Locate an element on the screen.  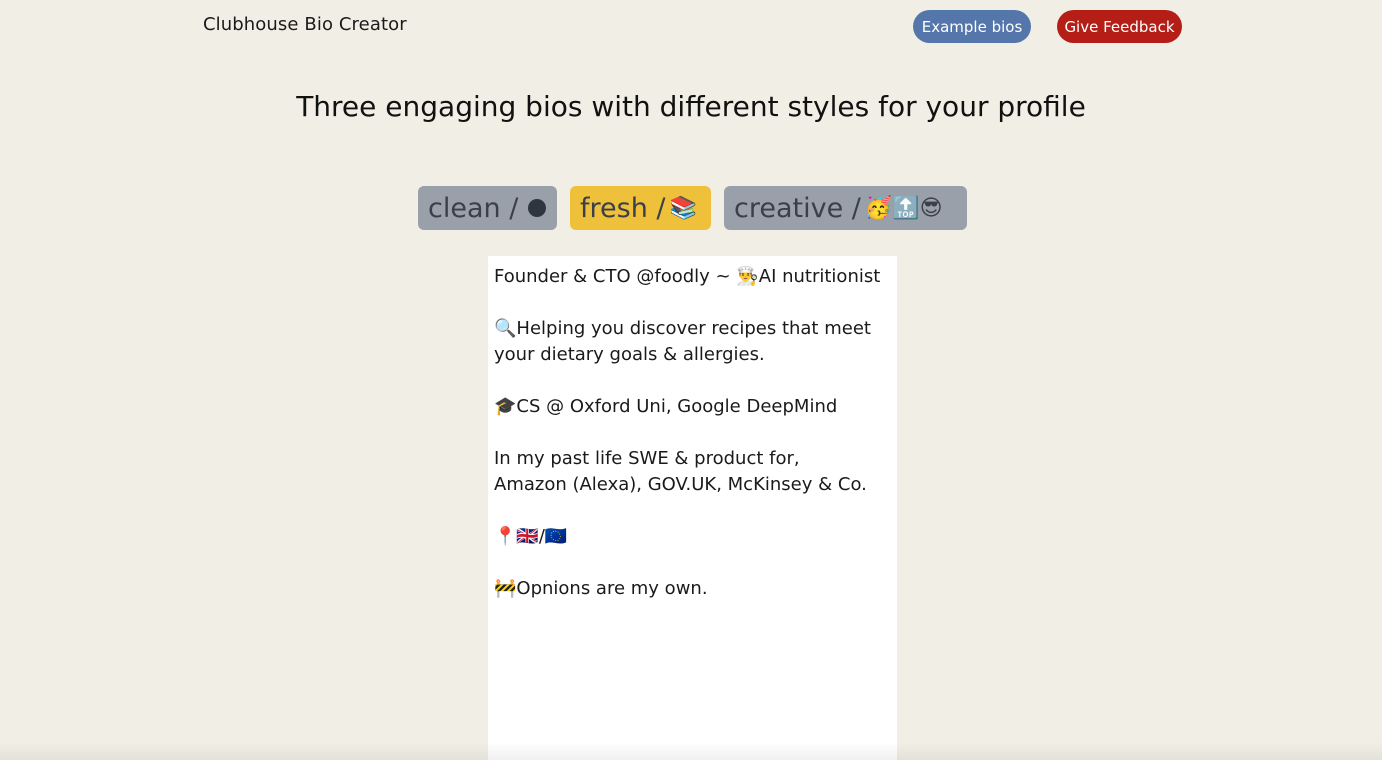
tab-fresh: fresh / 📚 is located at coordinates (640, 208).